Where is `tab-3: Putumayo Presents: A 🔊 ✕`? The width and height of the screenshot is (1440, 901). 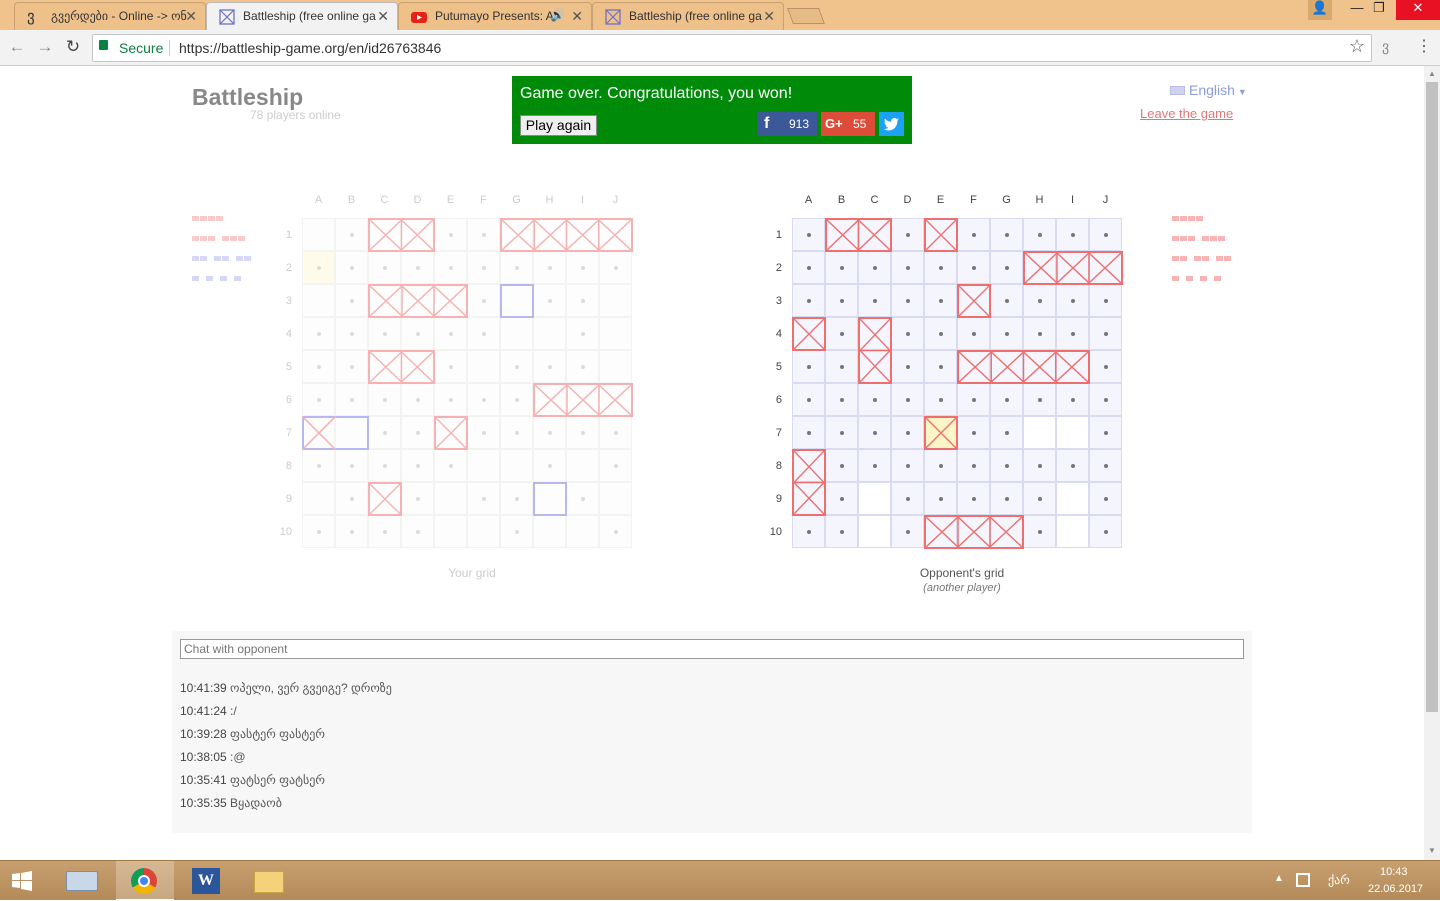
tab-3: Putumayo Presents: A 🔊 ✕ is located at coordinates (495, 16).